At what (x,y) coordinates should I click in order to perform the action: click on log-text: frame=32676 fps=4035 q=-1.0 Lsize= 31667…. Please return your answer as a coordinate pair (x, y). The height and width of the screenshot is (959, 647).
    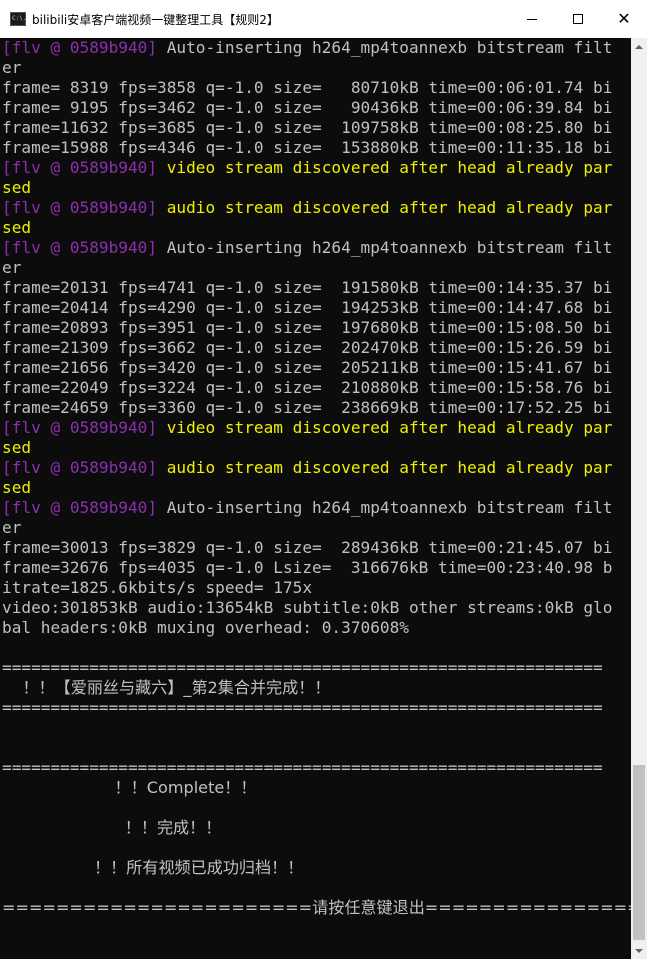
    Looking at the image, I should click on (307, 567).